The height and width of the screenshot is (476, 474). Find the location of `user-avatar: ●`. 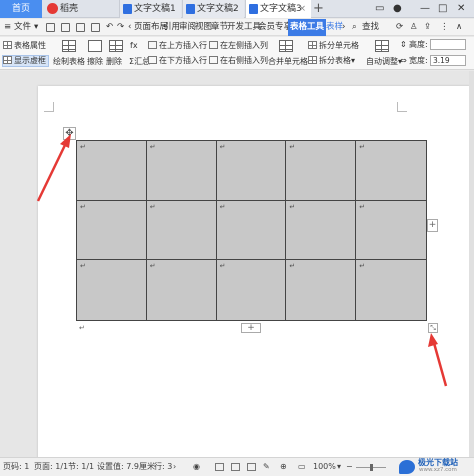

user-avatar: ● is located at coordinates (397, 9).